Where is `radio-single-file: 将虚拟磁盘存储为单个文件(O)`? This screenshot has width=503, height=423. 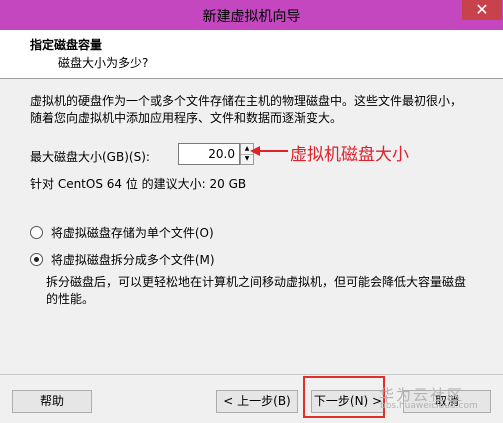 radio-single-file: 将虚拟磁盘存储为单个文件(O) is located at coordinates (122, 232).